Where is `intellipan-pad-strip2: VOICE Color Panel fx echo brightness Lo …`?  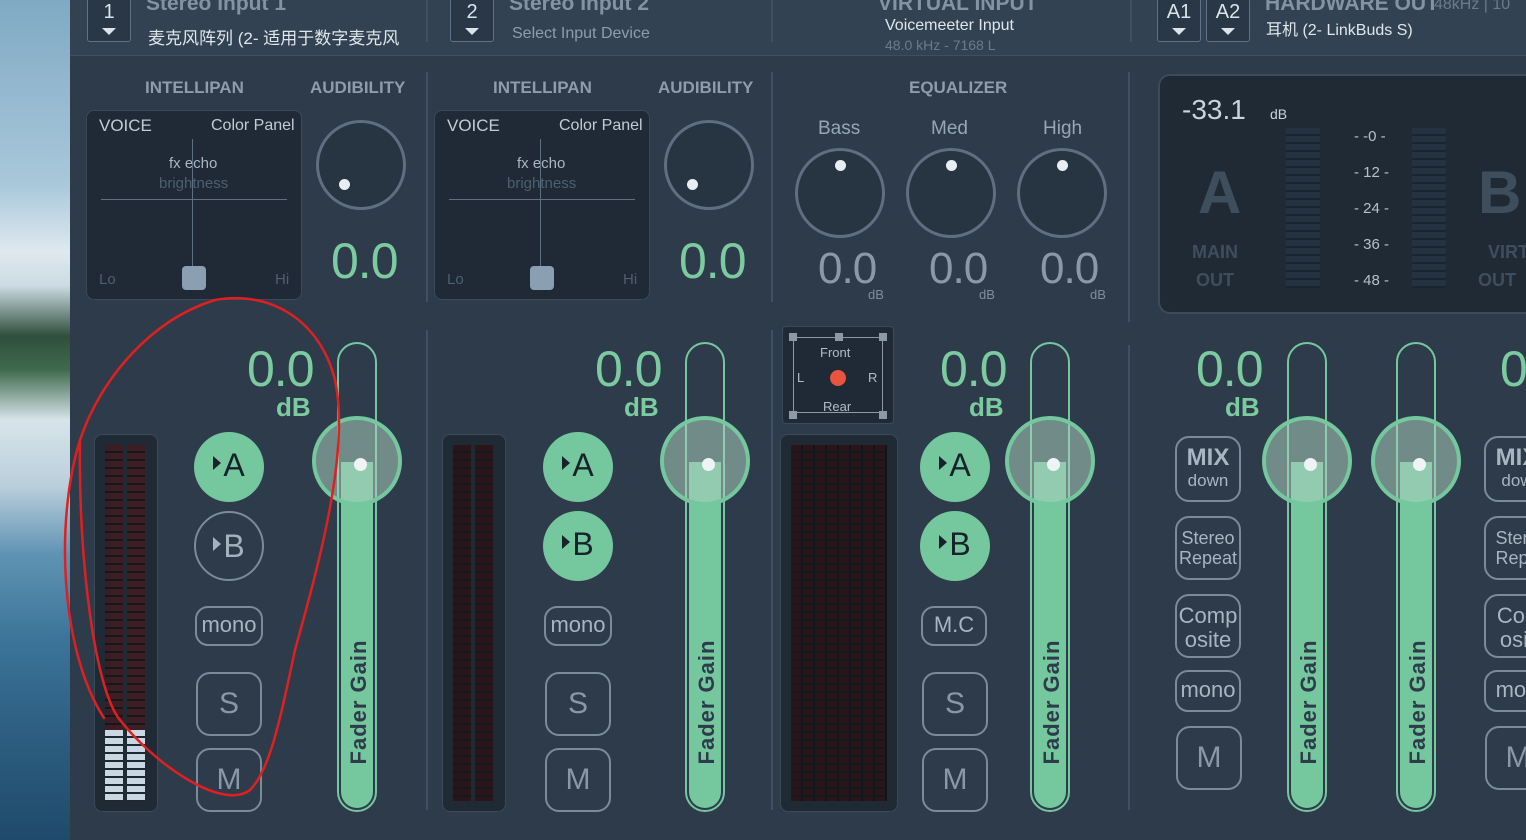
intellipan-pad-strip2: VOICE Color Panel fx echo brightness Lo … is located at coordinates (542, 205).